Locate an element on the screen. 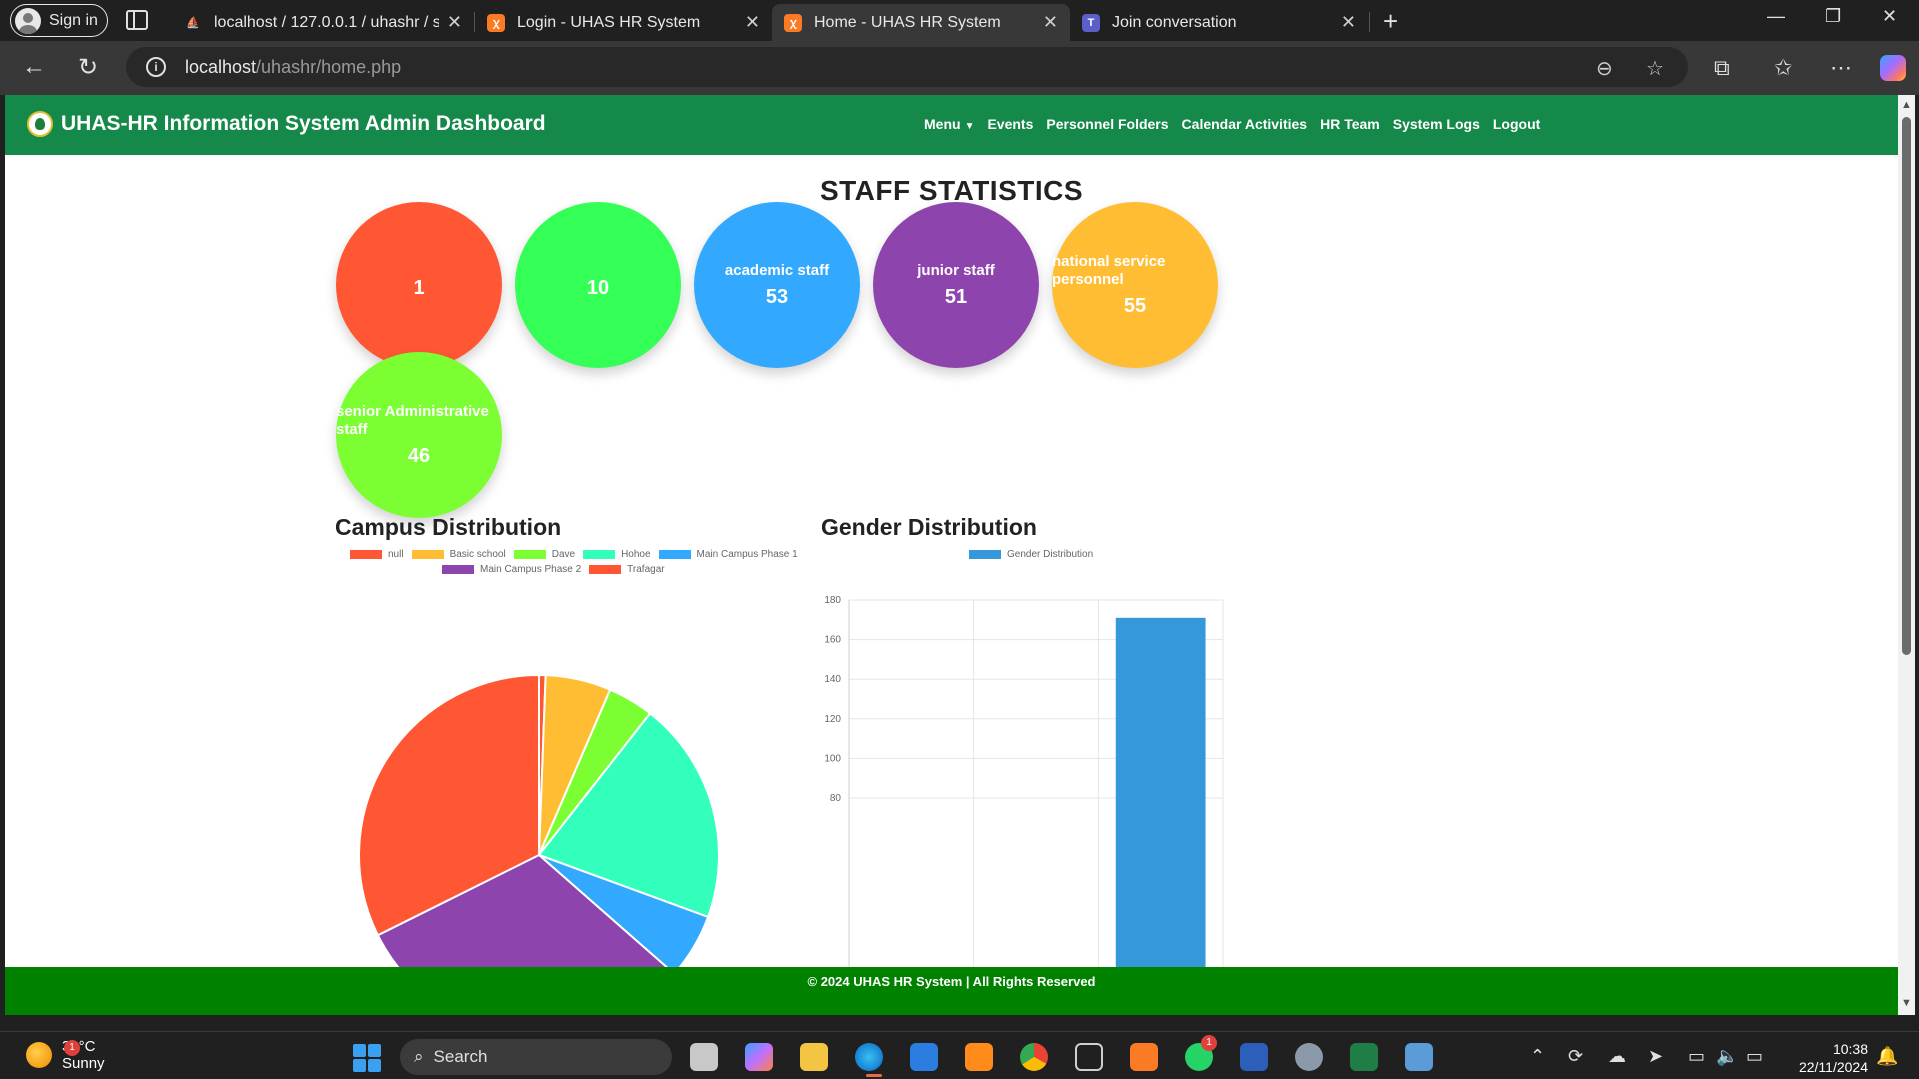 Image resolution: width=1919 pixels, height=1079 pixels. sign-in-label: Sign in is located at coordinates (73, 20).